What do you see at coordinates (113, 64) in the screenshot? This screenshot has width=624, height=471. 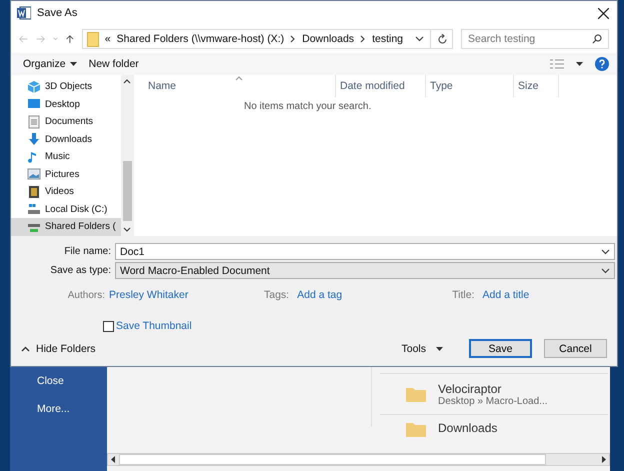 I see `new-folder-button: New folder` at bounding box center [113, 64].